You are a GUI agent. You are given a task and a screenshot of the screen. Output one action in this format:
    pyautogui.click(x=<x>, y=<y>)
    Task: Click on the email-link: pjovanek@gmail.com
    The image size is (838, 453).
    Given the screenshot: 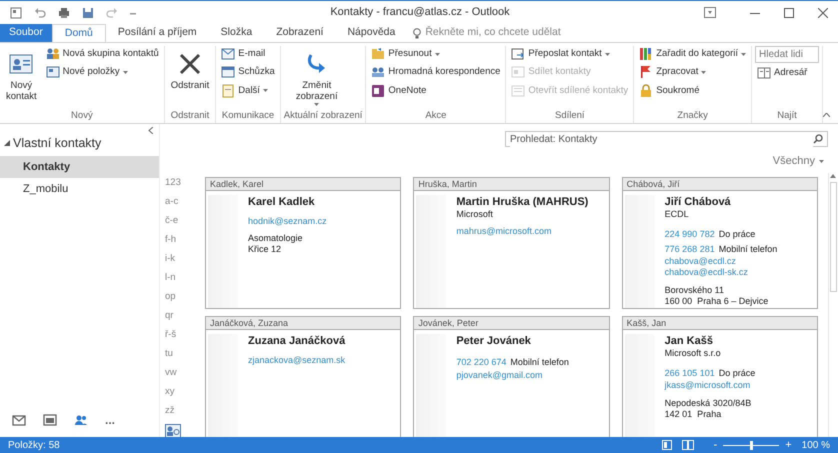 What is the action you would take?
    pyautogui.click(x=512, y=375)
    